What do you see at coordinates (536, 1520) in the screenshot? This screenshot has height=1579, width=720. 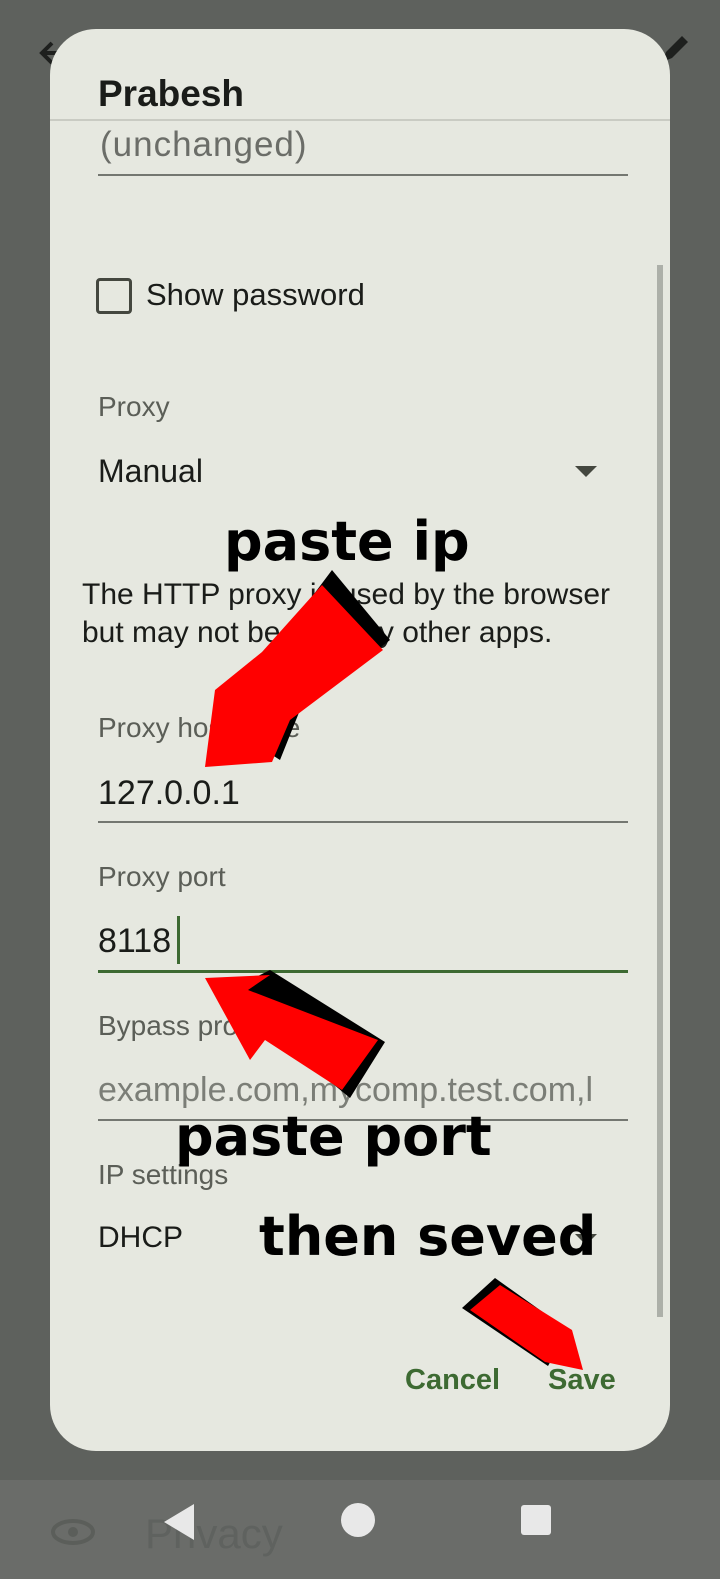 I see `recents-nav-icon` at bounding box center [536, 1520].